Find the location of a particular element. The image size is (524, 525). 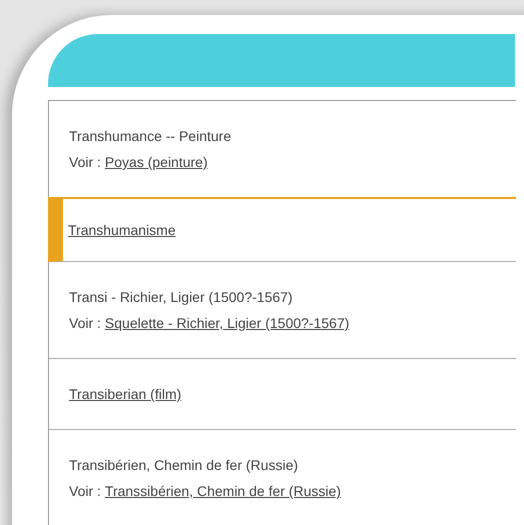

entry-heading: Transibérien, Chemin de fer (Russie) is located at coordinates (184, 465).